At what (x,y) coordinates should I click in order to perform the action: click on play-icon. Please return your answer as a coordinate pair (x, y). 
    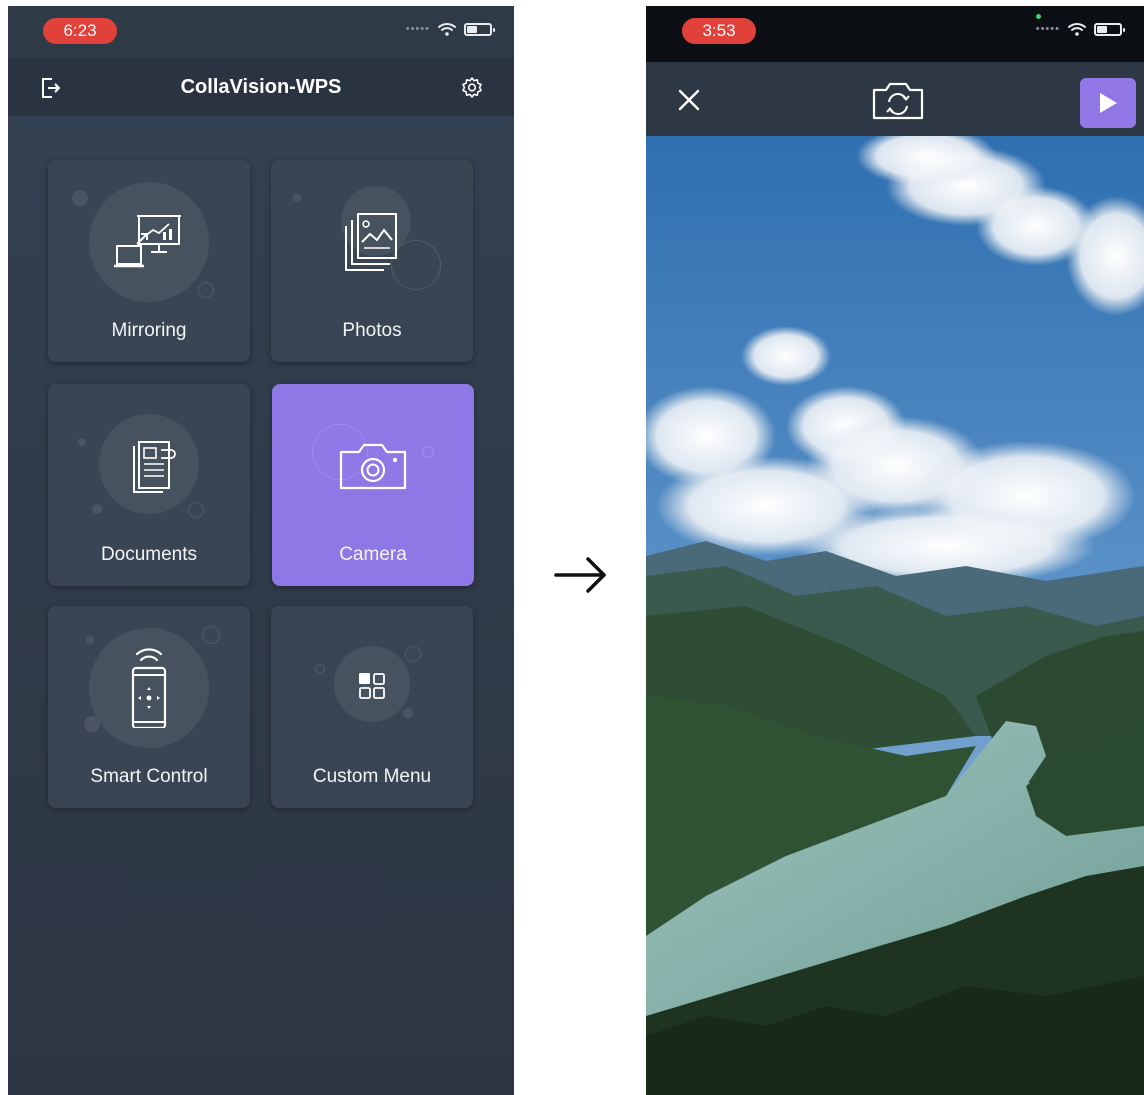
    Looking at the image, I should click on (1108, 103).